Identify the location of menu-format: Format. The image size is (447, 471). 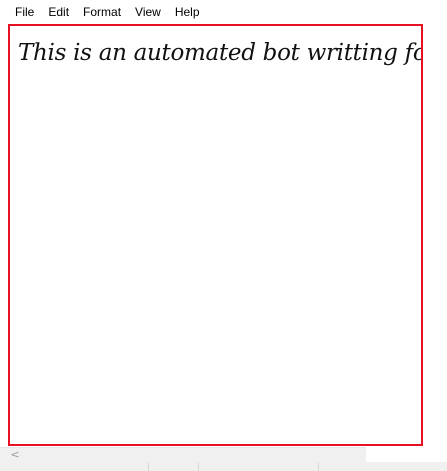
(102, 12).